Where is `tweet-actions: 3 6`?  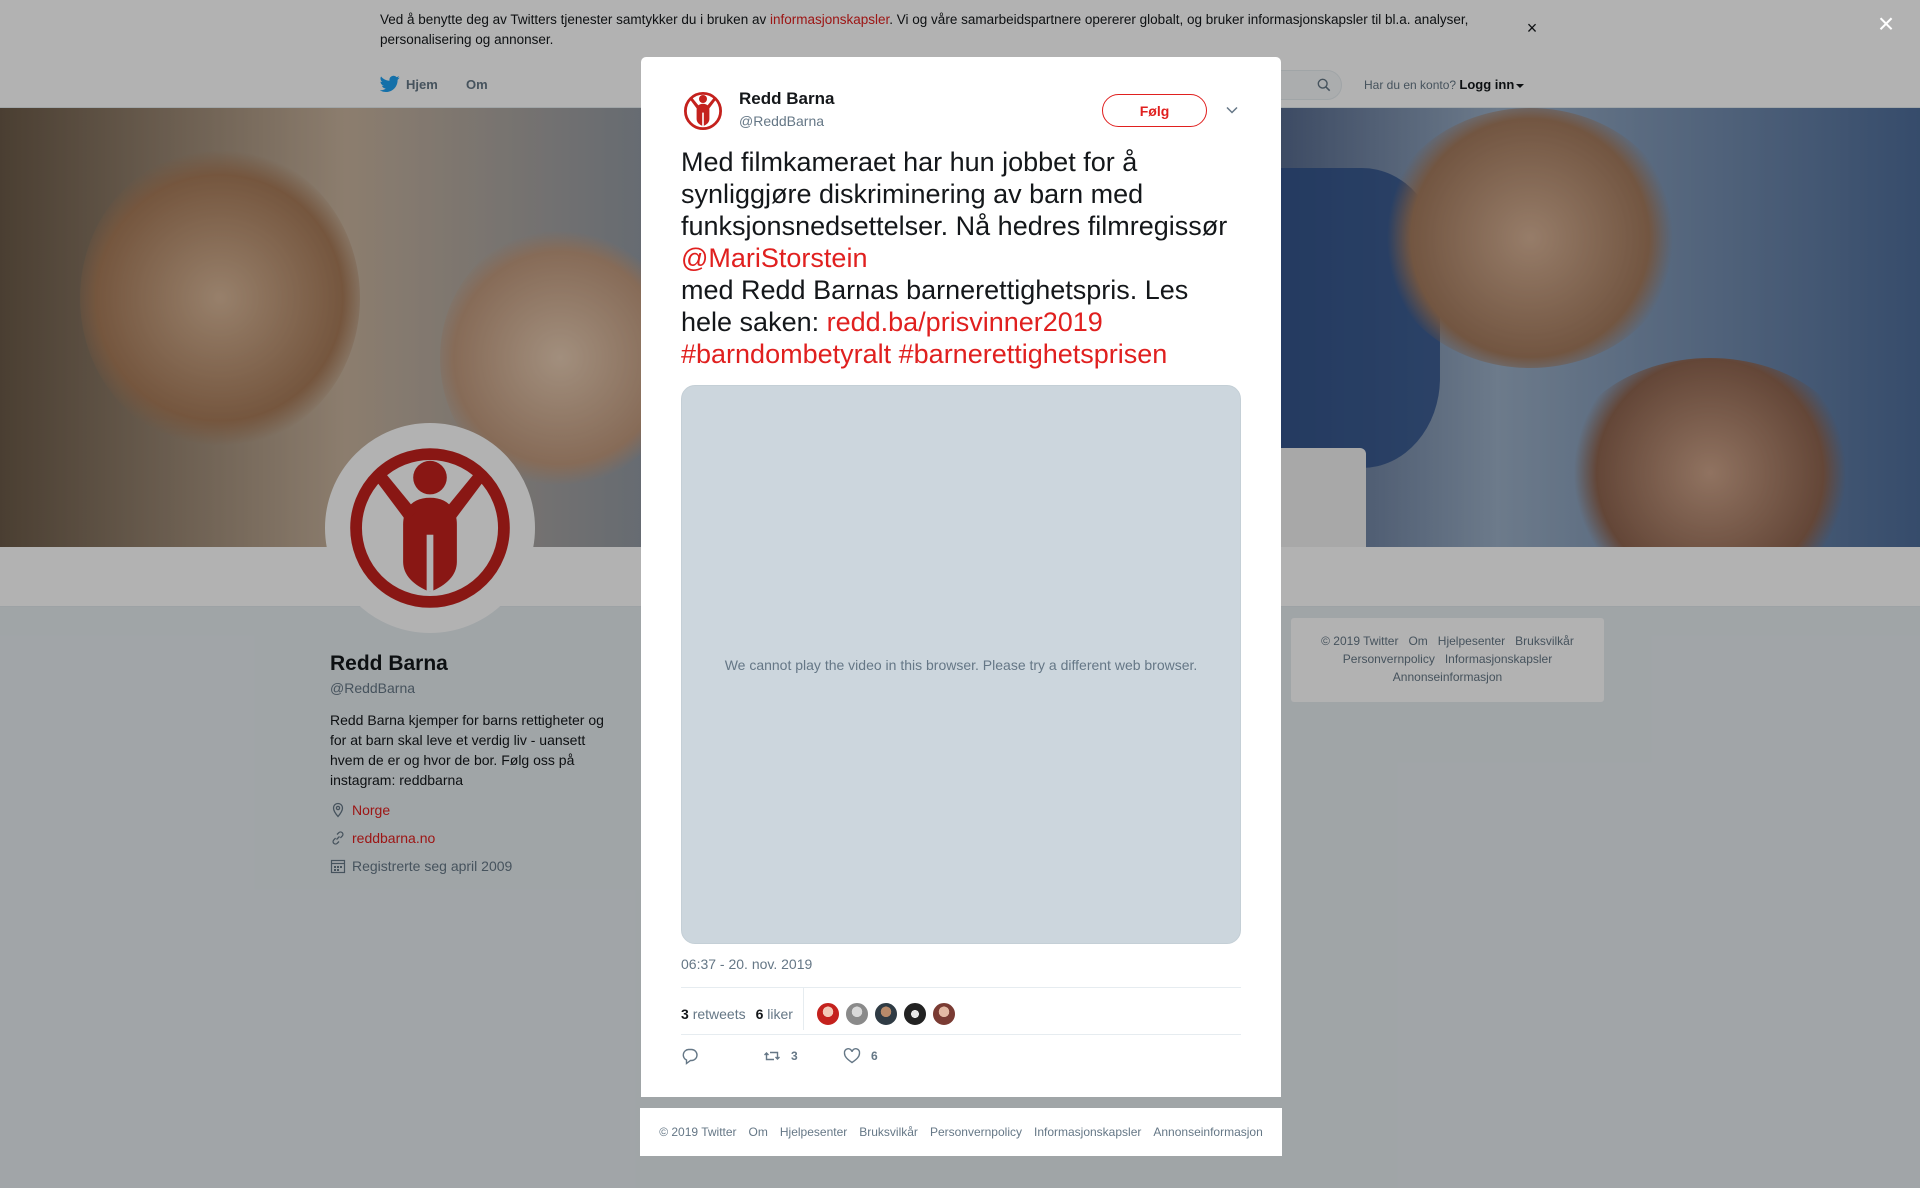
tweet-actions: 3 6 is located at coordinates (779, 1056).